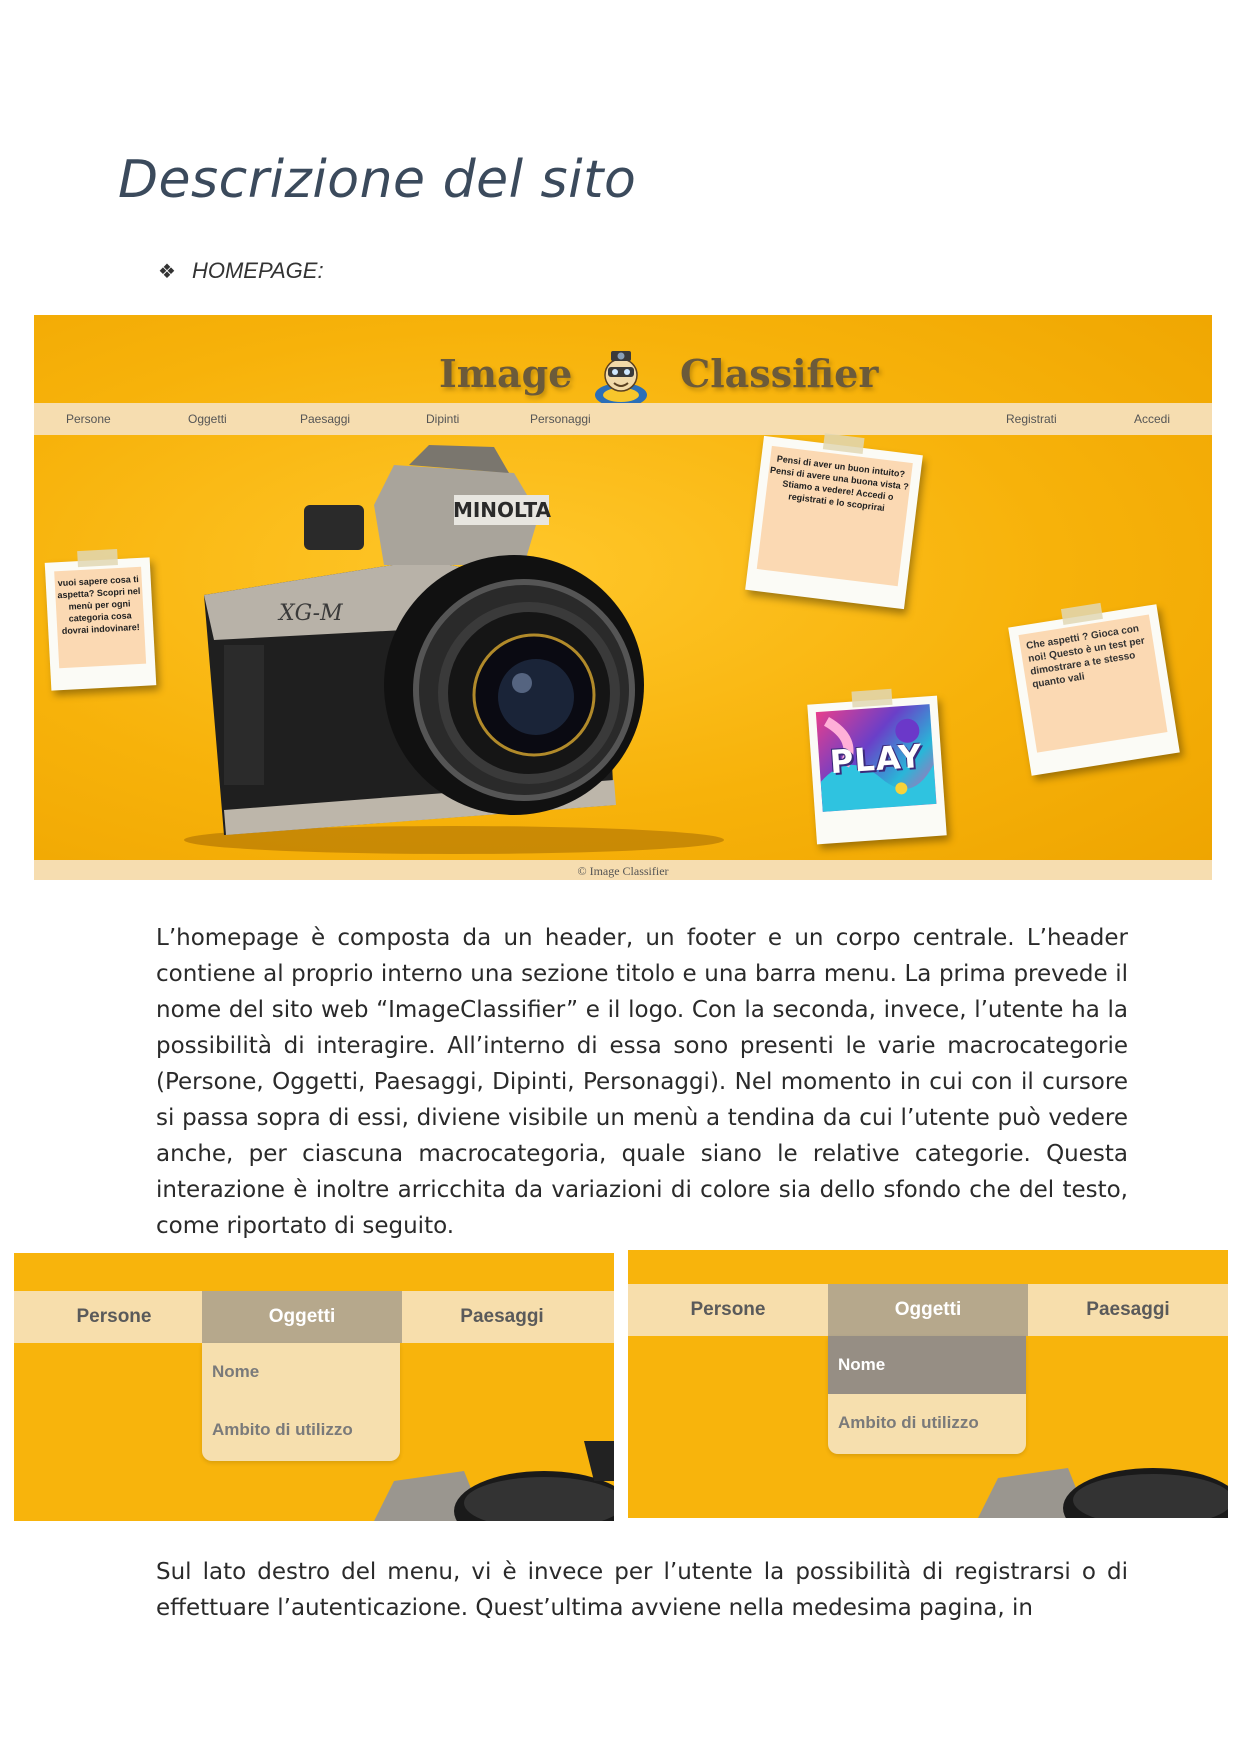 Image resolution: width=1241 pixels, height=1755 pixels. What do you see at coordinates (779, 373) in the screenshot?
I see `site-title-classifier: Classifier` at bounding box center [779, 373].